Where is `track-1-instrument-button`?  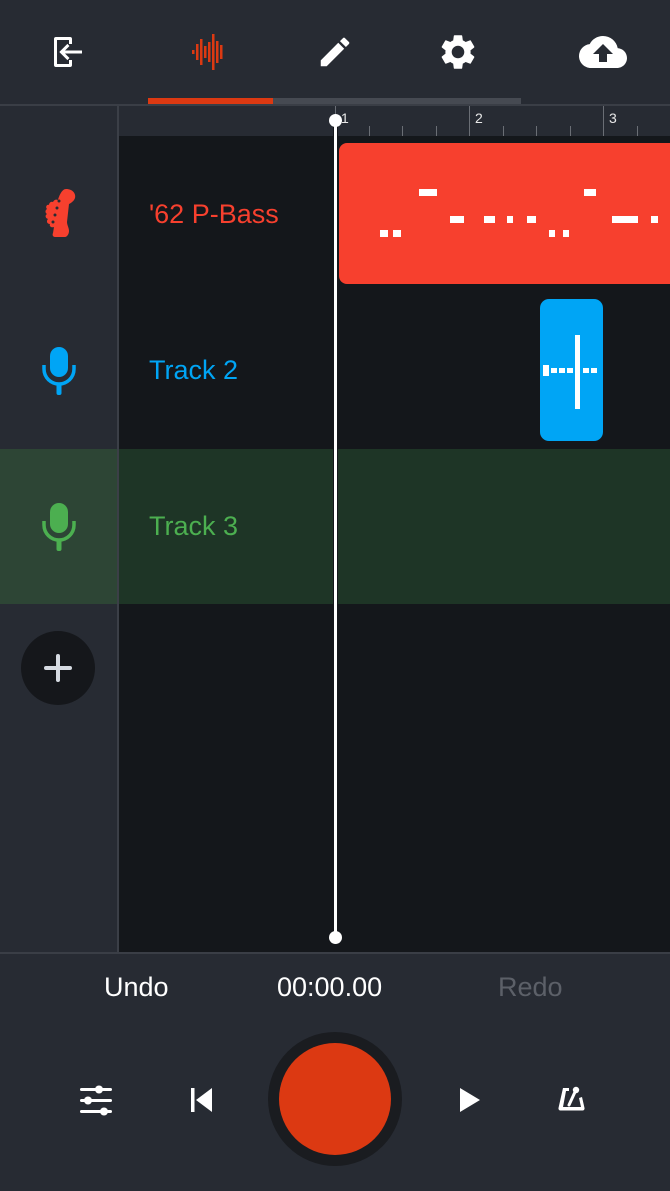 track-1-instrument-button is located at coordinates (58, 215).